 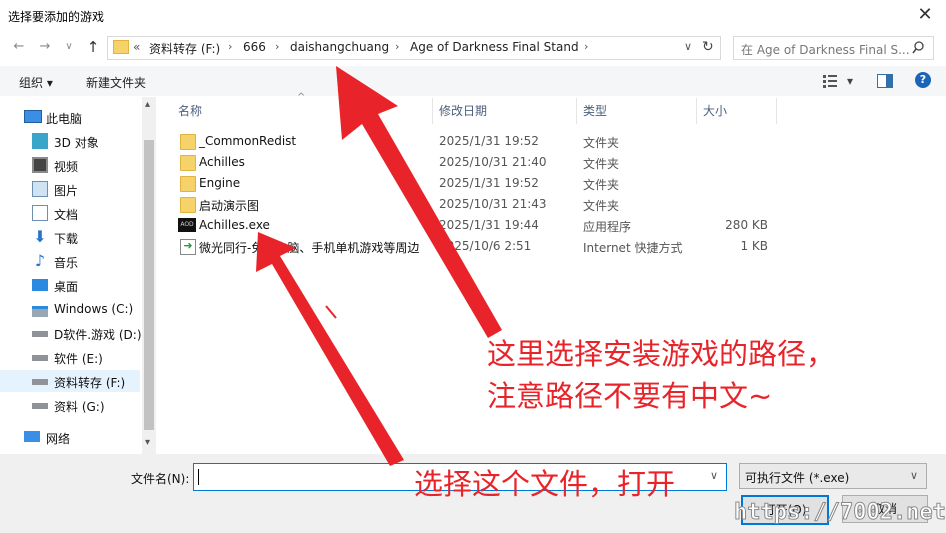 I want to click on sidebar-item-drive-g: 资料 (G:), so click(x=70, y=405).